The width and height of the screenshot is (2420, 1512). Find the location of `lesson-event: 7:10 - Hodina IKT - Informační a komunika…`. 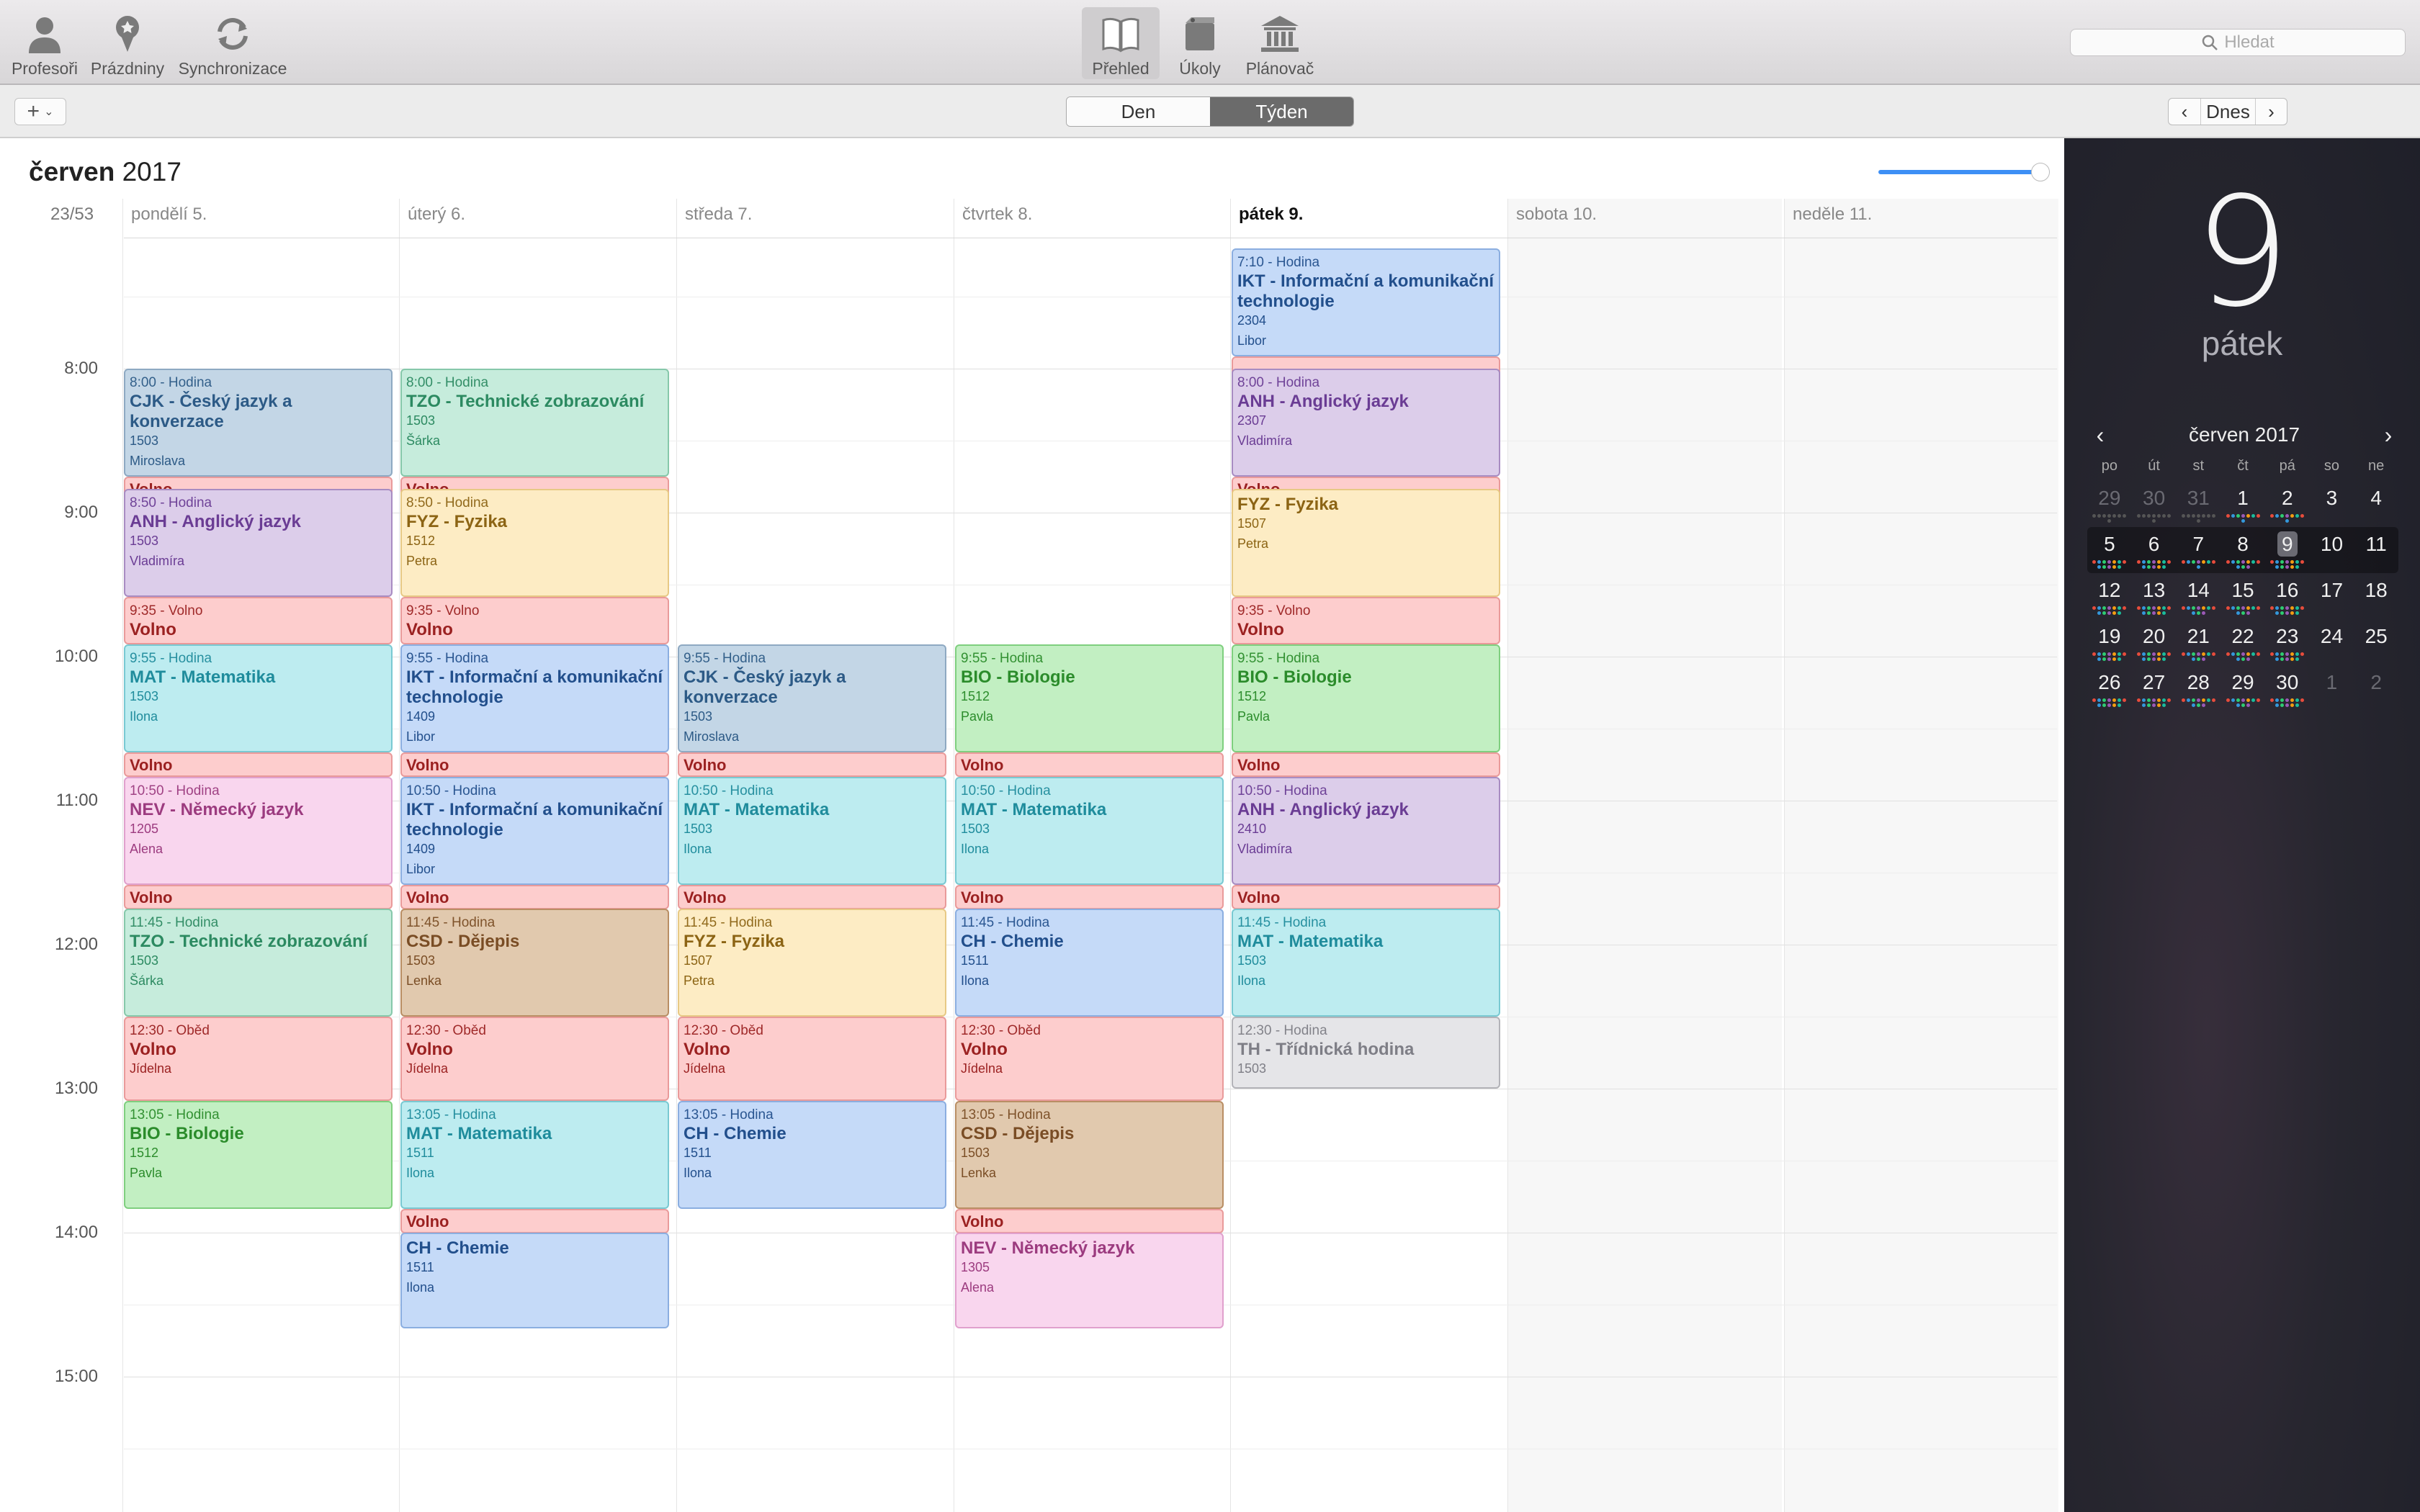

lesson-event: 7:10 - Hodina IKT - Informační a komunika… is located at coordinates (1366, 302).